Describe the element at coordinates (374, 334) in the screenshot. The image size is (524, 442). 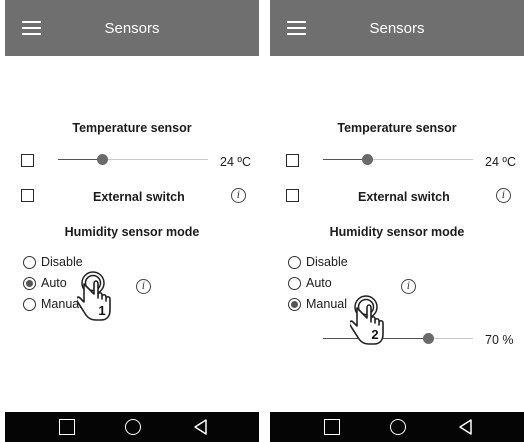
I see `gesture-step-number: 2` at that location.